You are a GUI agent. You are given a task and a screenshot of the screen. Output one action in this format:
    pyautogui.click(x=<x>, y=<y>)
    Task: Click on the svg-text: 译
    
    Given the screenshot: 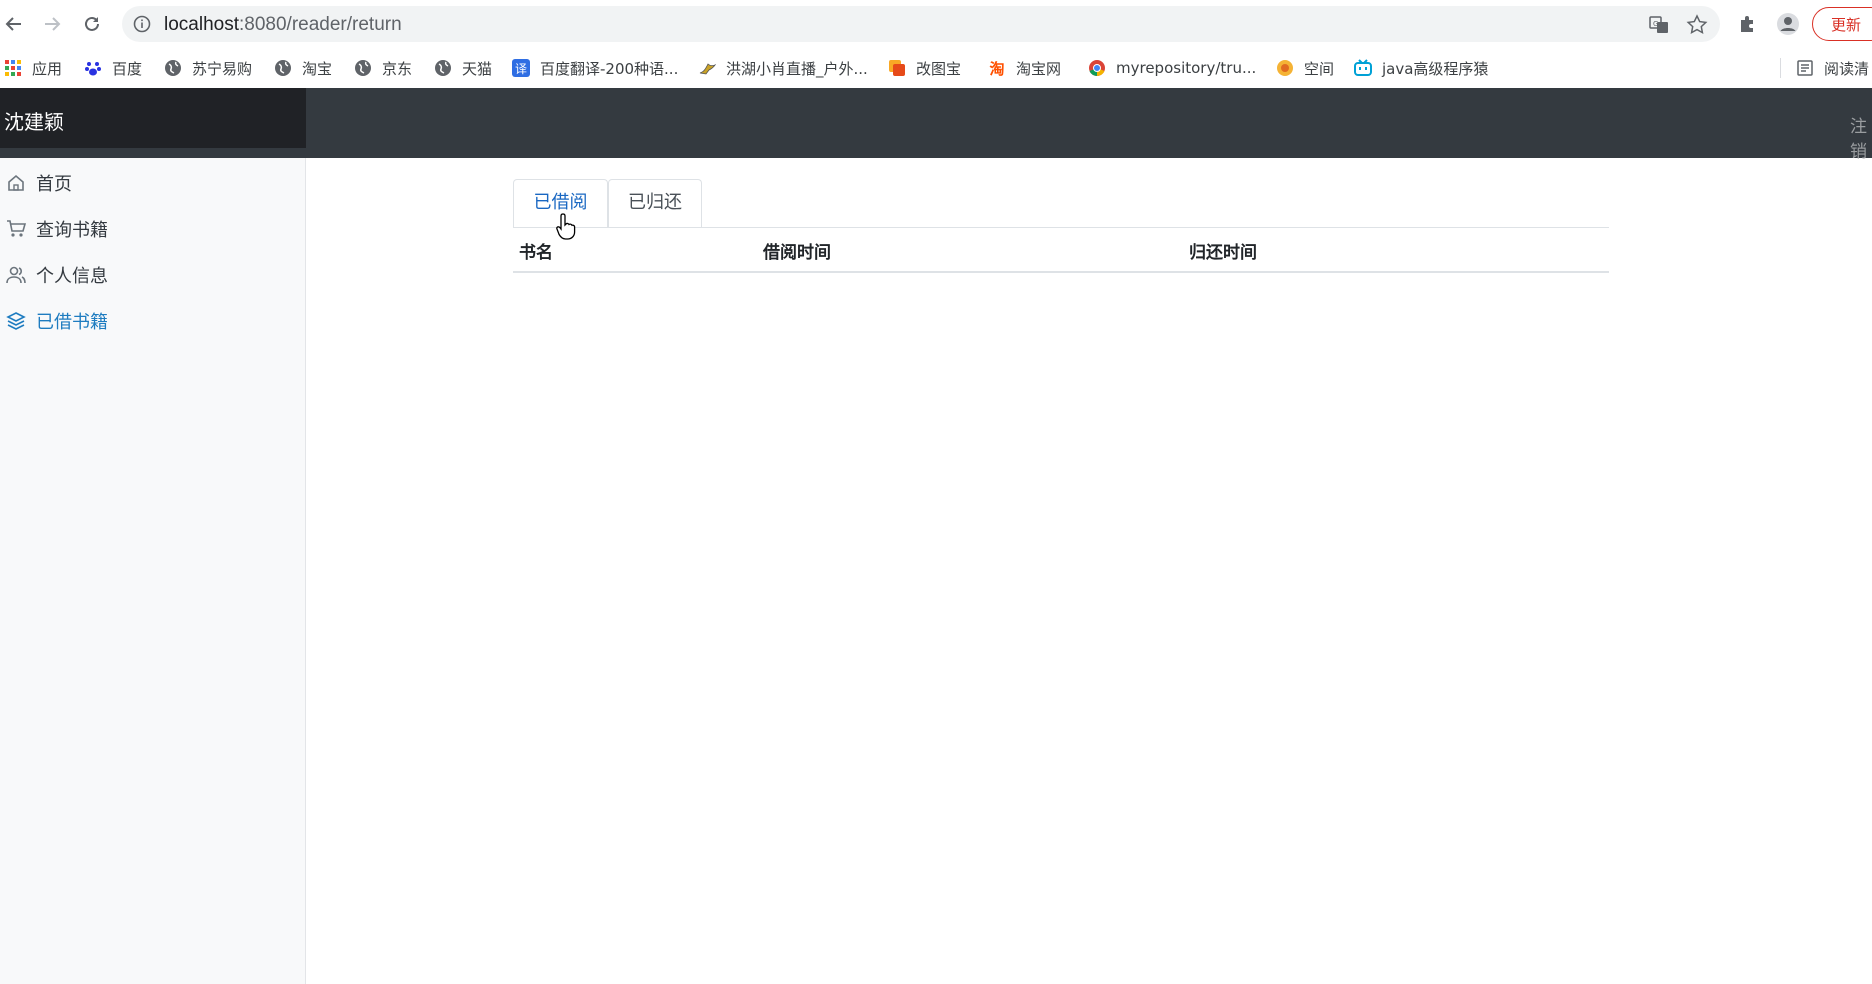 What is the action you would take?
    pyautogui.click(x=521, y=69)
    